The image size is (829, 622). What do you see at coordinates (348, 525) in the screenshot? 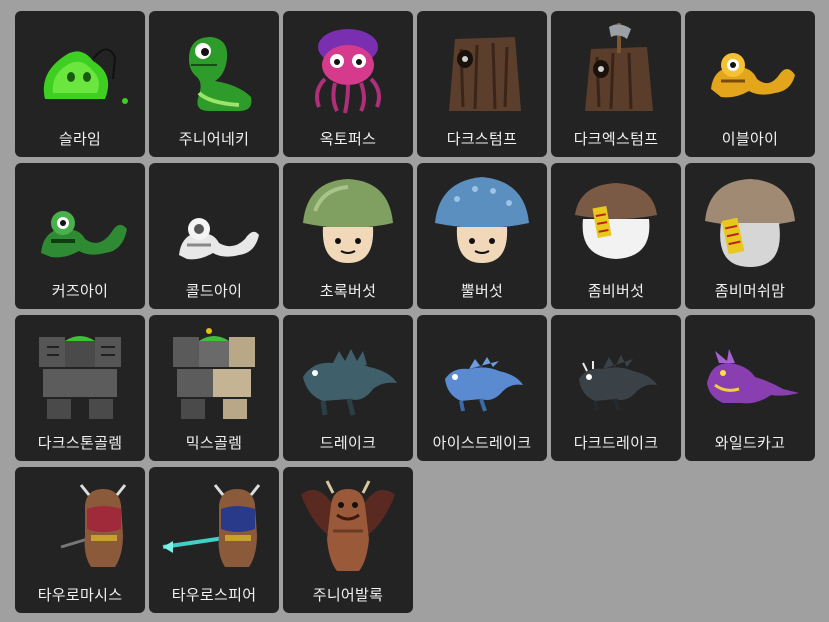
I see `junior-balrog-icon` at bounding box center [348, 525].